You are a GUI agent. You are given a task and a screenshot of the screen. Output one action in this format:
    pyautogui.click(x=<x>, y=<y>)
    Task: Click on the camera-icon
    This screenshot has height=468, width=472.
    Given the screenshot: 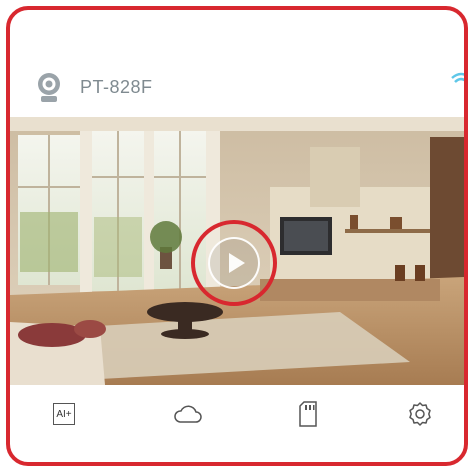 What is the action you would take?
    pyautogui.click(x=49, y=87)
    